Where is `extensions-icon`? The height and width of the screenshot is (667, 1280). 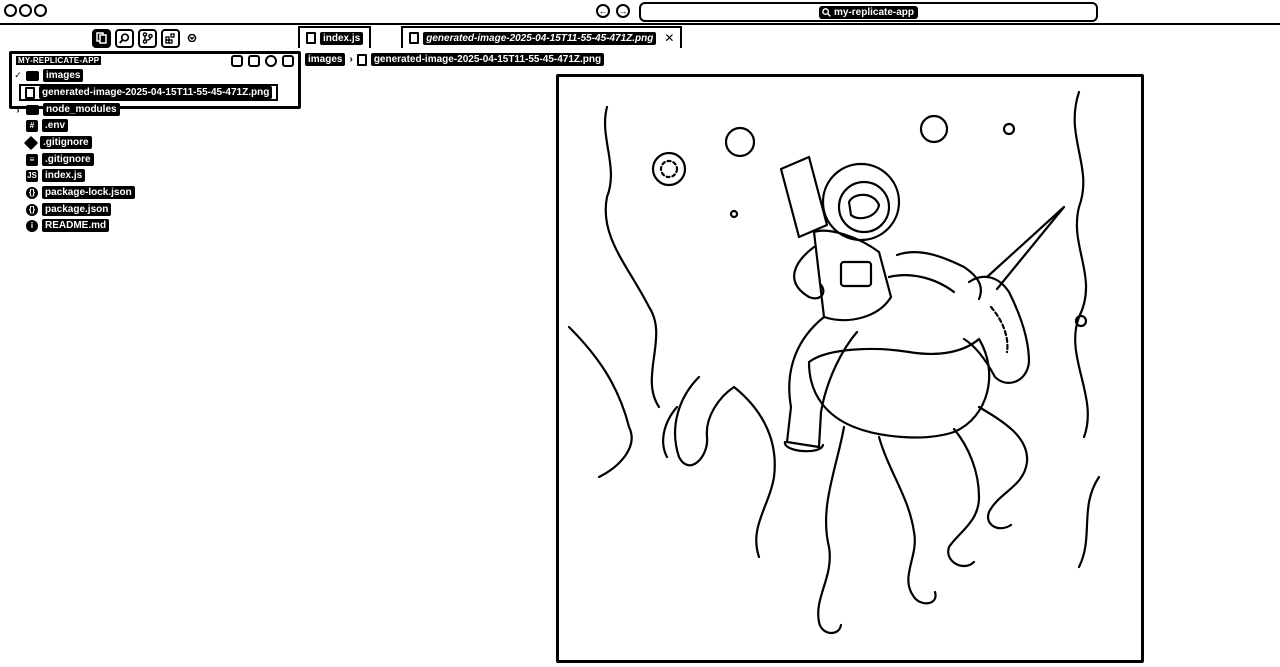 extensions-icon is located at coordinates (170, 38).